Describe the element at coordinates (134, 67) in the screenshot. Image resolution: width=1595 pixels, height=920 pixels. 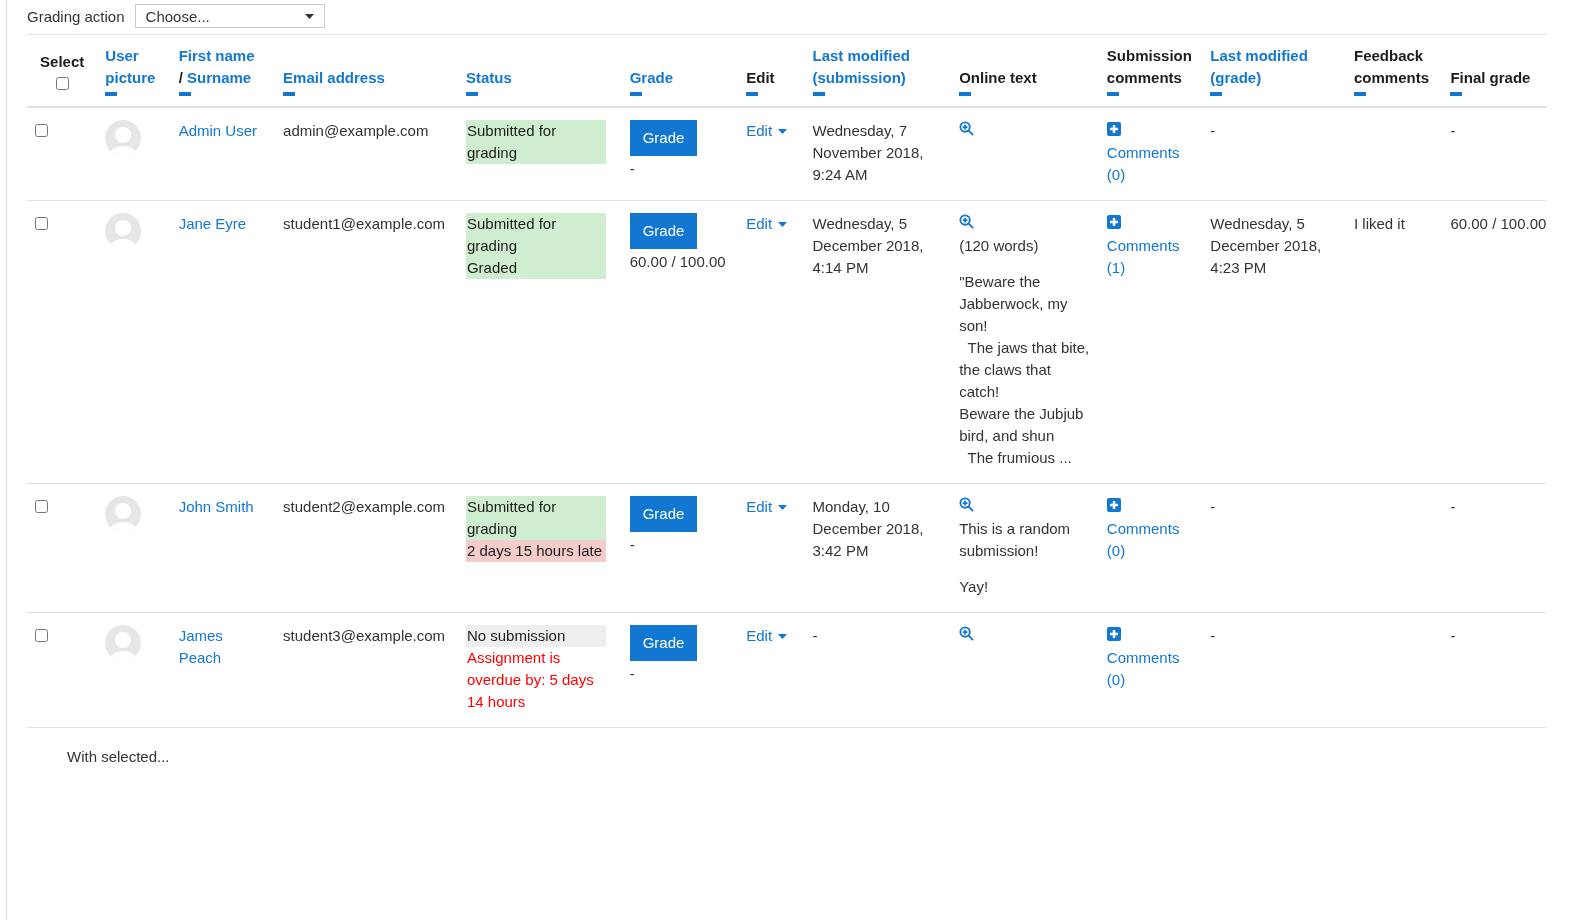
I see `column-header-link: User picture` at that location.